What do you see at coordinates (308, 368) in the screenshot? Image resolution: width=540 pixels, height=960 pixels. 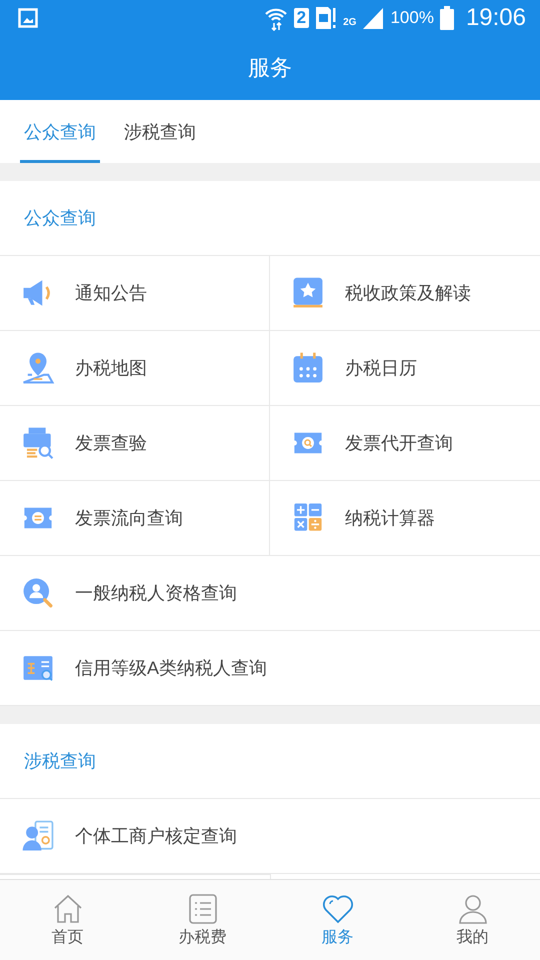 I see `calendar-icon` at bounding box center [308, 368].